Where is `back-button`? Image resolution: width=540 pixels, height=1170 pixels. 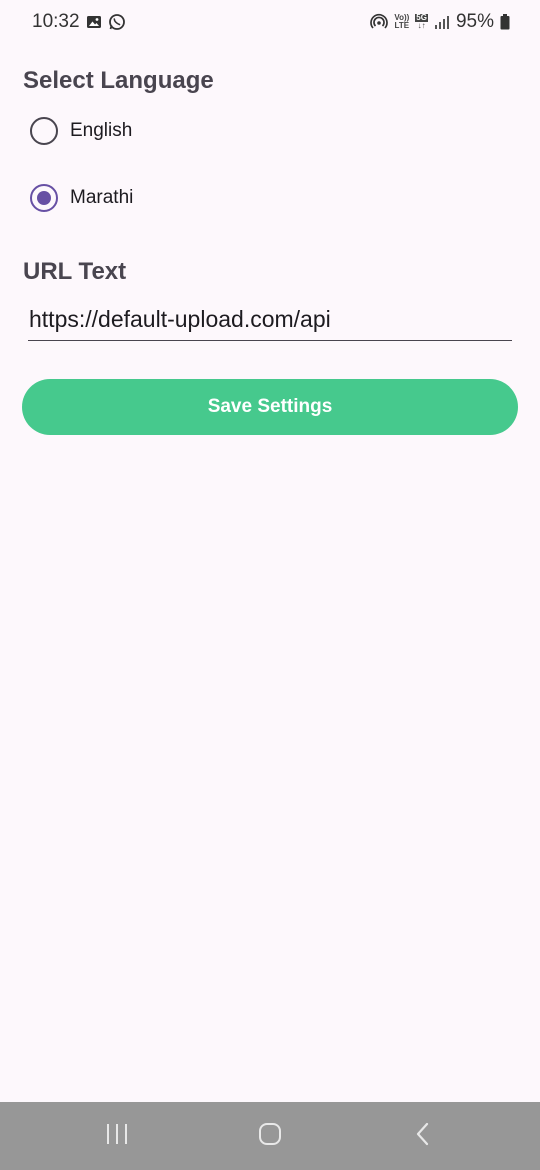
back-button is located at coordinates (423, 1136).